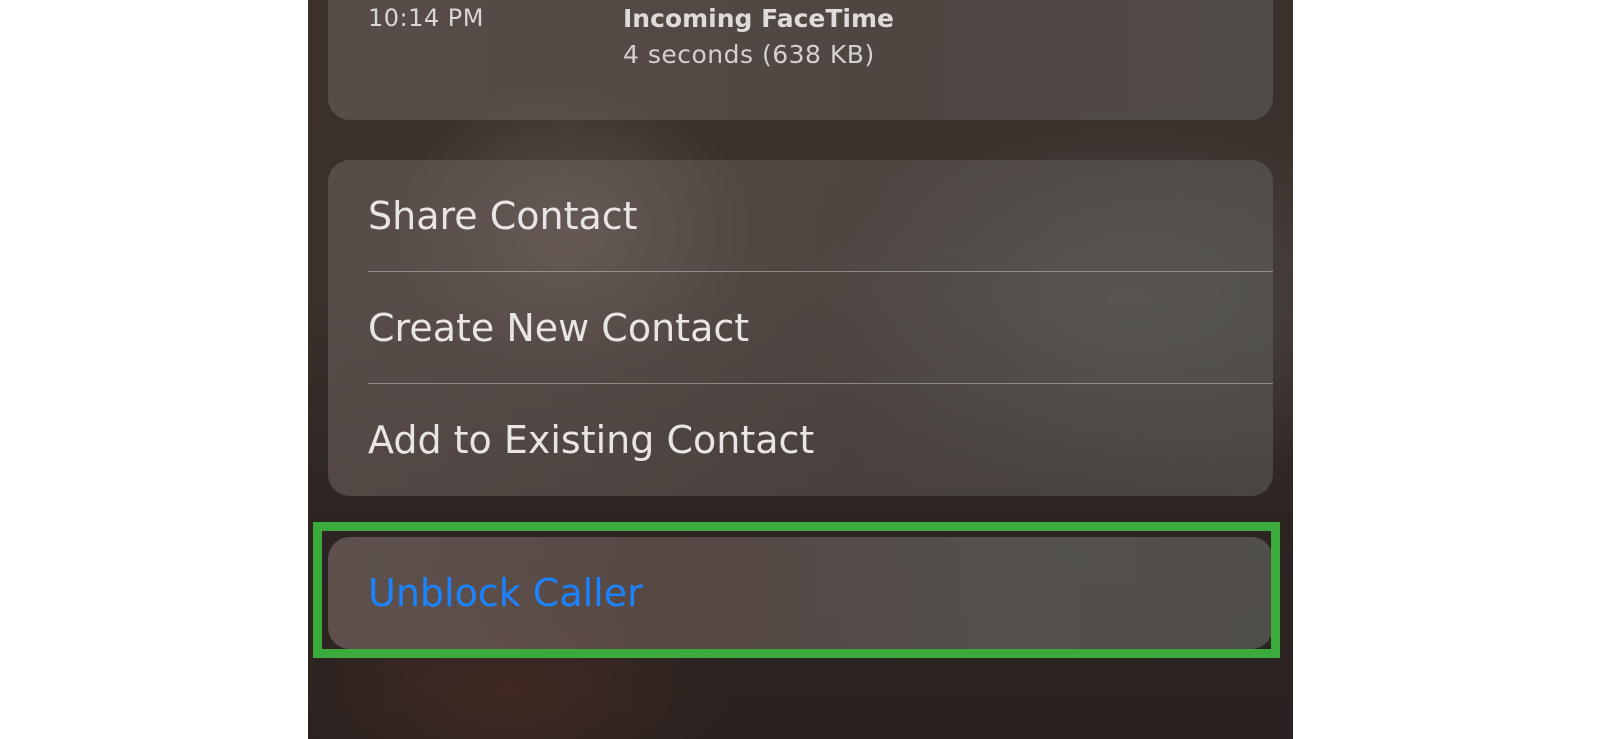 The image size is (1600, 739). Describe the element at coordinates (796, 590) in the screenshot. I see `highlight-box` at that location.